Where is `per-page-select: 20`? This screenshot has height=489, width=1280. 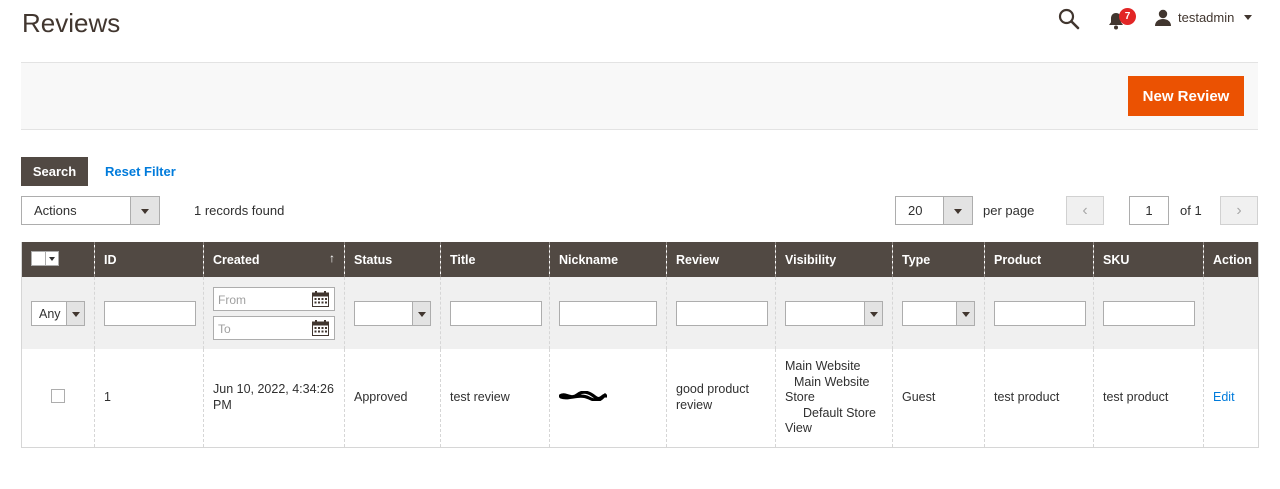 per-page-select: 20 is located at coordinates (934, 210).